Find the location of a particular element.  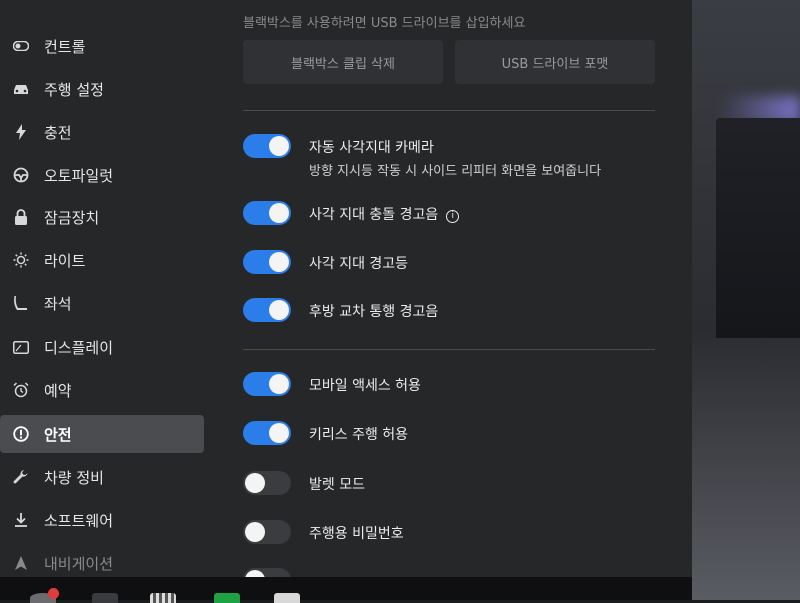

sidebar-item-service: 차량 정비 is located at coordinates (102, 477).